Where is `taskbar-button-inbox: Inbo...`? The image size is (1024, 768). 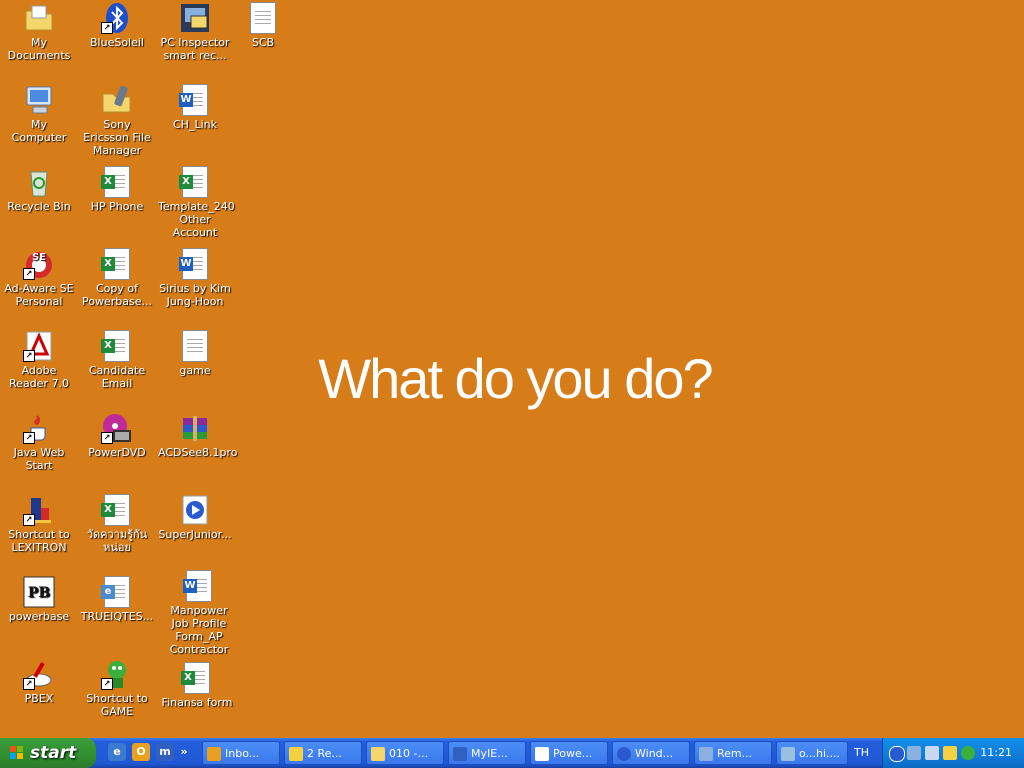
taskbar-button-inbox: Inbo... is located at coordinates (241, 753).